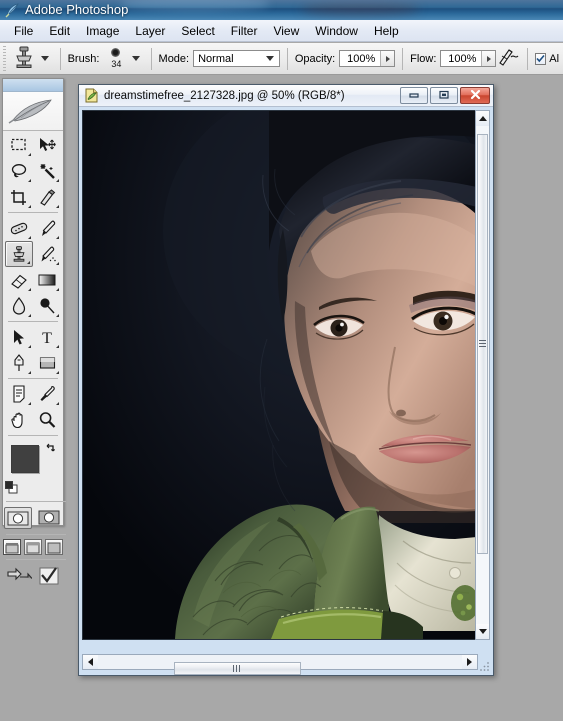  What do you see at coordinates (54, 547) in the screenshot?
I see `full-screen-mode-button` at bounding box center [54, 547].